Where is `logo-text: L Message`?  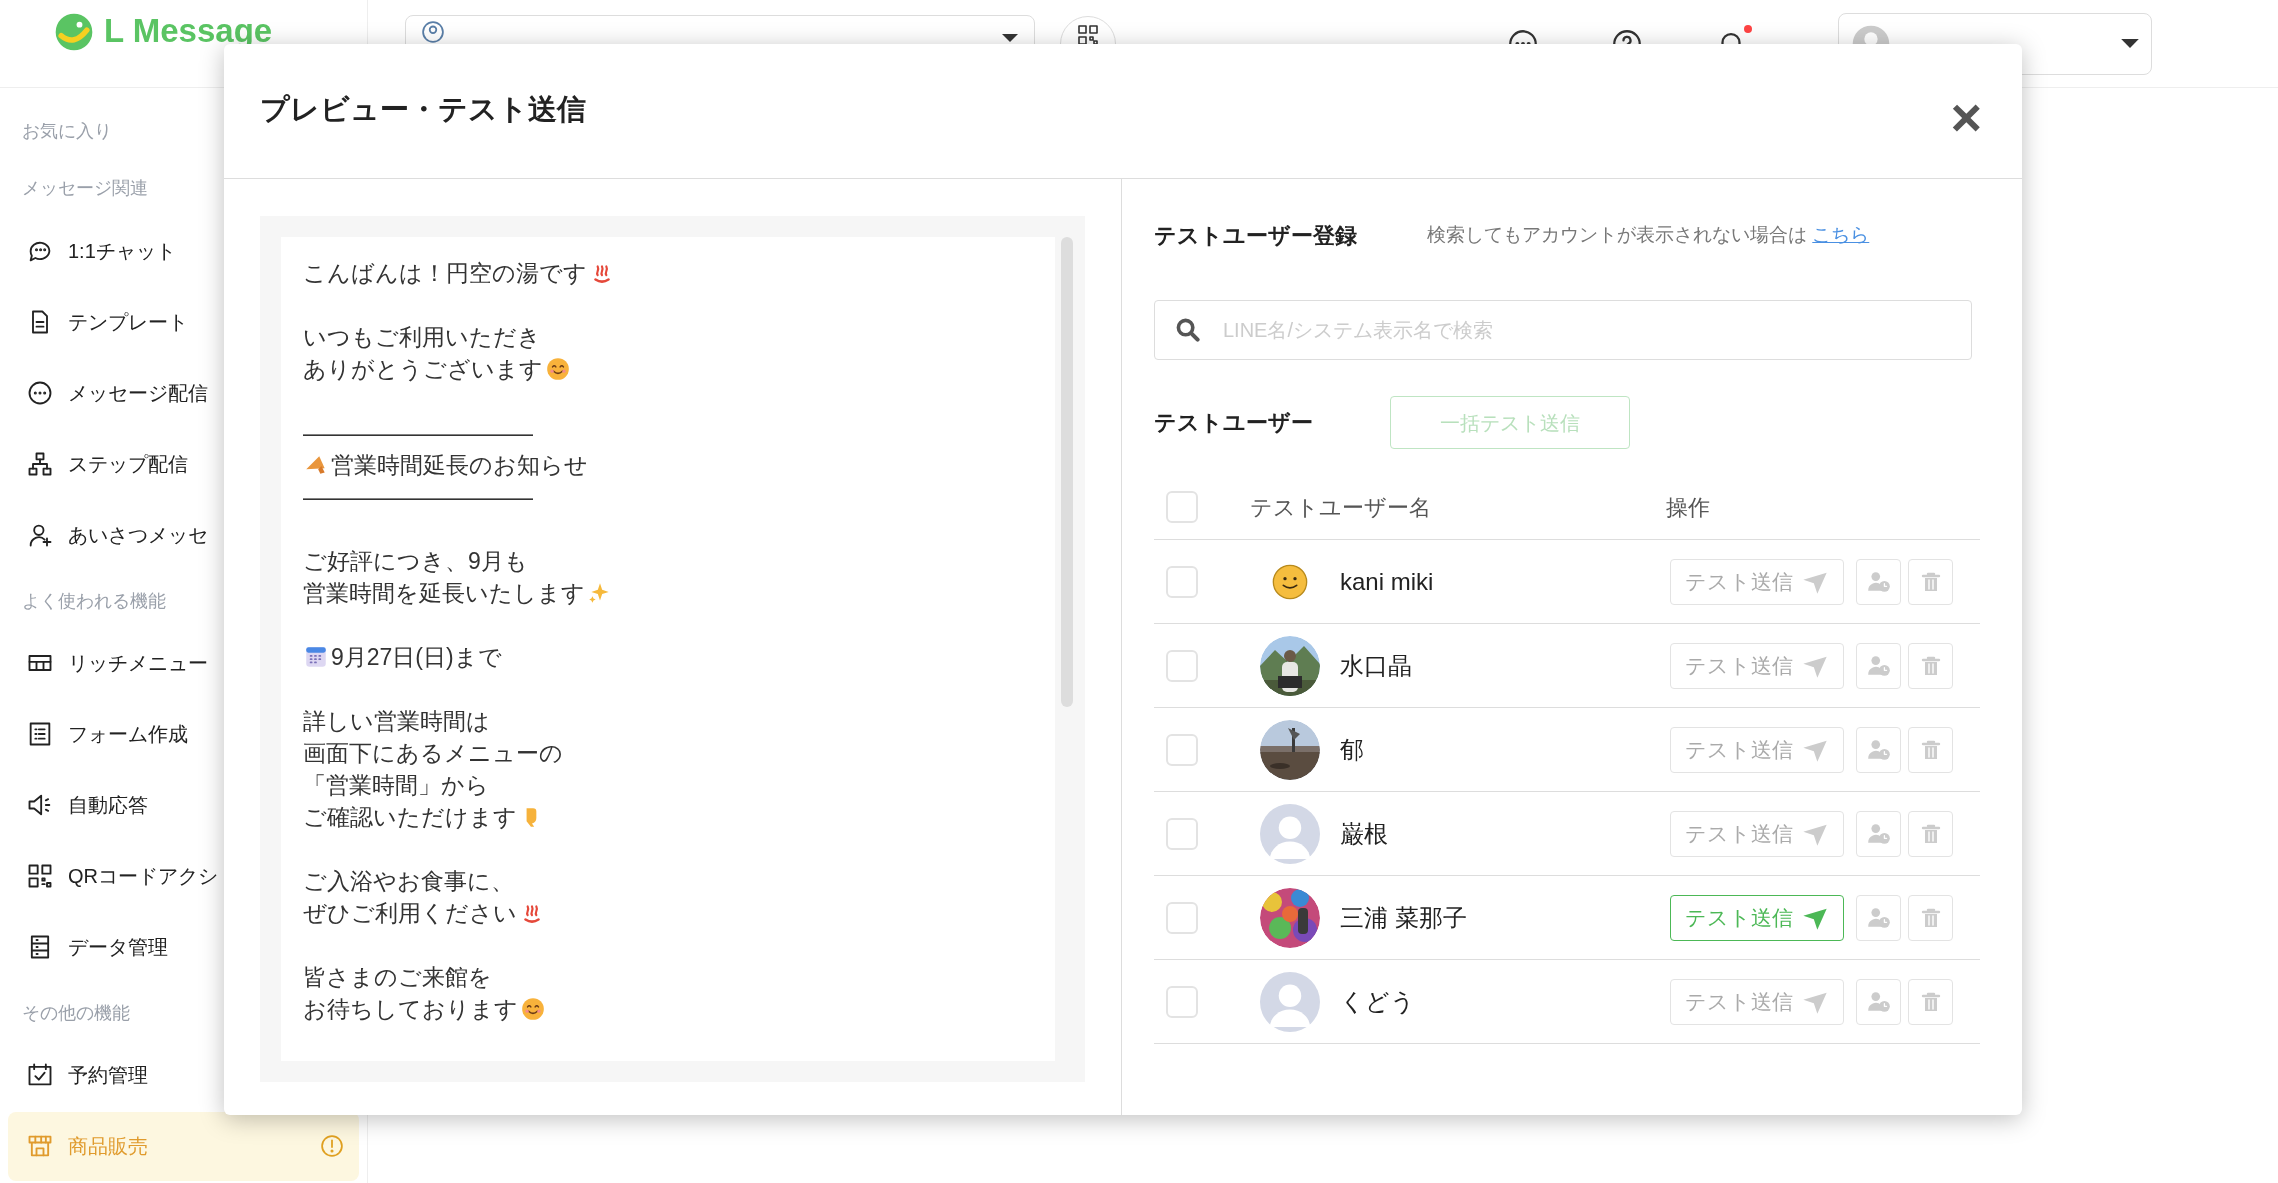
logo-text: L Message is located at coordinates (188, 30).